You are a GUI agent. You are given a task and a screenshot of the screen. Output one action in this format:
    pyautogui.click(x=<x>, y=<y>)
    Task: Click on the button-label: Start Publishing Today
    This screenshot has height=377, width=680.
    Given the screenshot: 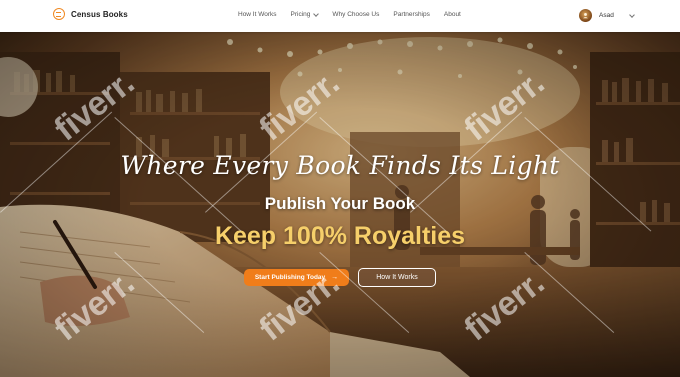 What is the action you would take?
    pyautogui.click(x=290, y=277)
    